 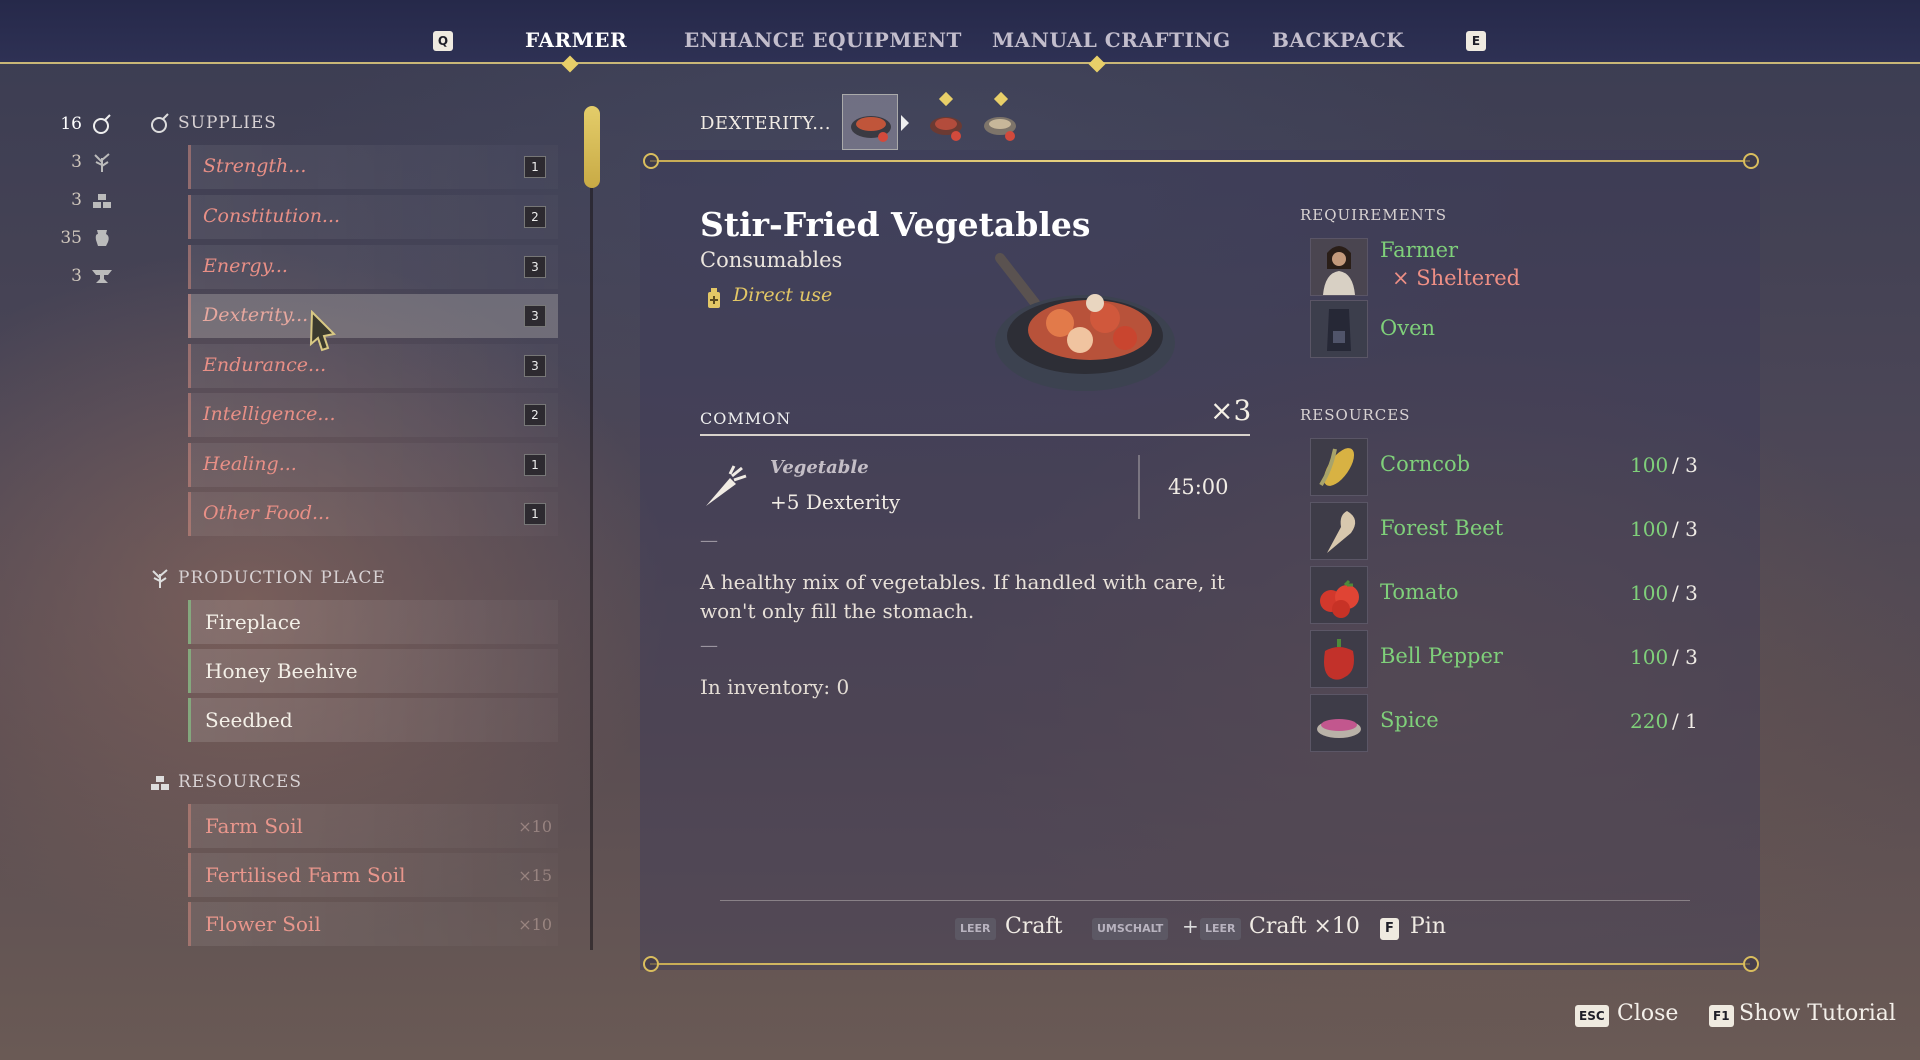 I want to click on category-energy: Energy... 3, so click(x=373, y=267).